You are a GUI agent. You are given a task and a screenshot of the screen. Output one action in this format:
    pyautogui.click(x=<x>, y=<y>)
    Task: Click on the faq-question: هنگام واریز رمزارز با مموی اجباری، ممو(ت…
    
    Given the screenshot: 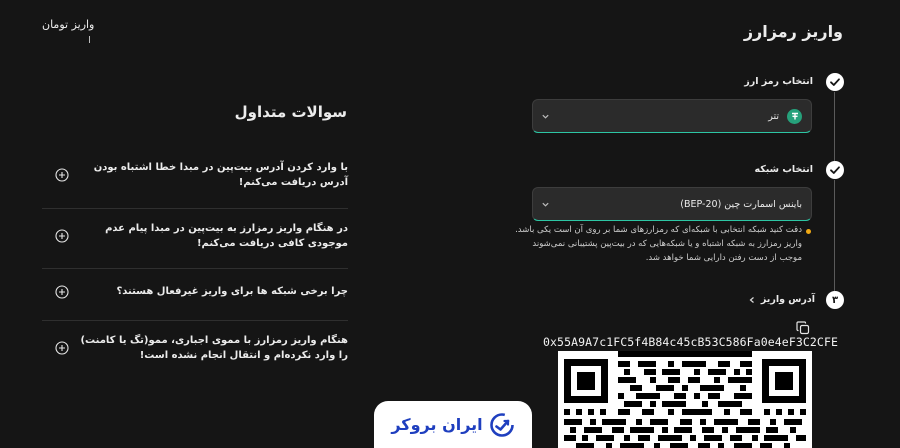 What is the action you would take?
    pyautogui.click(x=214, y=348)
    